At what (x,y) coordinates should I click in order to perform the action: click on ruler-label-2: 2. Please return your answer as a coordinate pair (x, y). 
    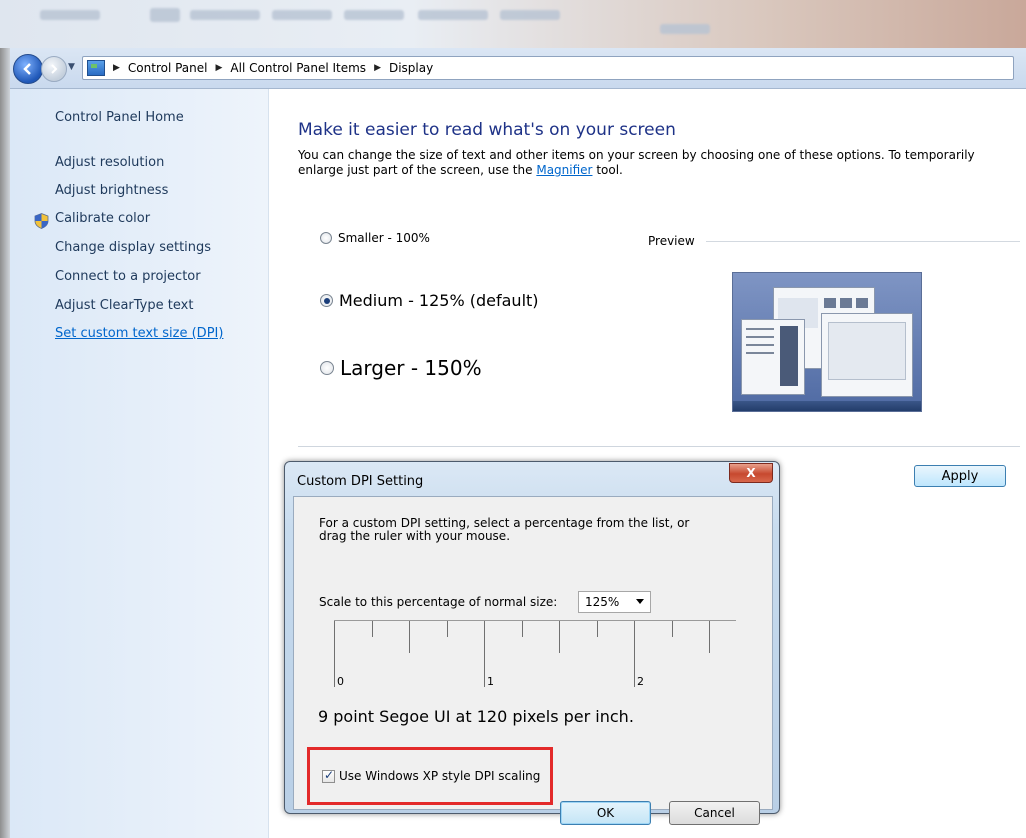
    Looking at the image, I should click on (640, 681).